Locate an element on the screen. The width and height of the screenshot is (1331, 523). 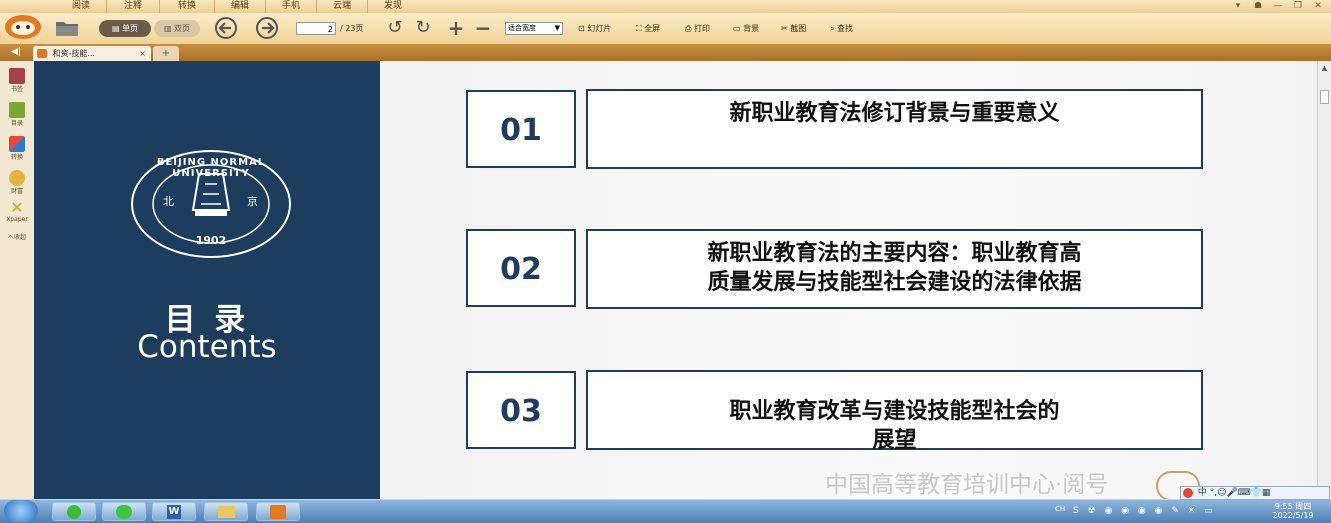
zoom-out-icon: − is located at coordinates (483, 28).